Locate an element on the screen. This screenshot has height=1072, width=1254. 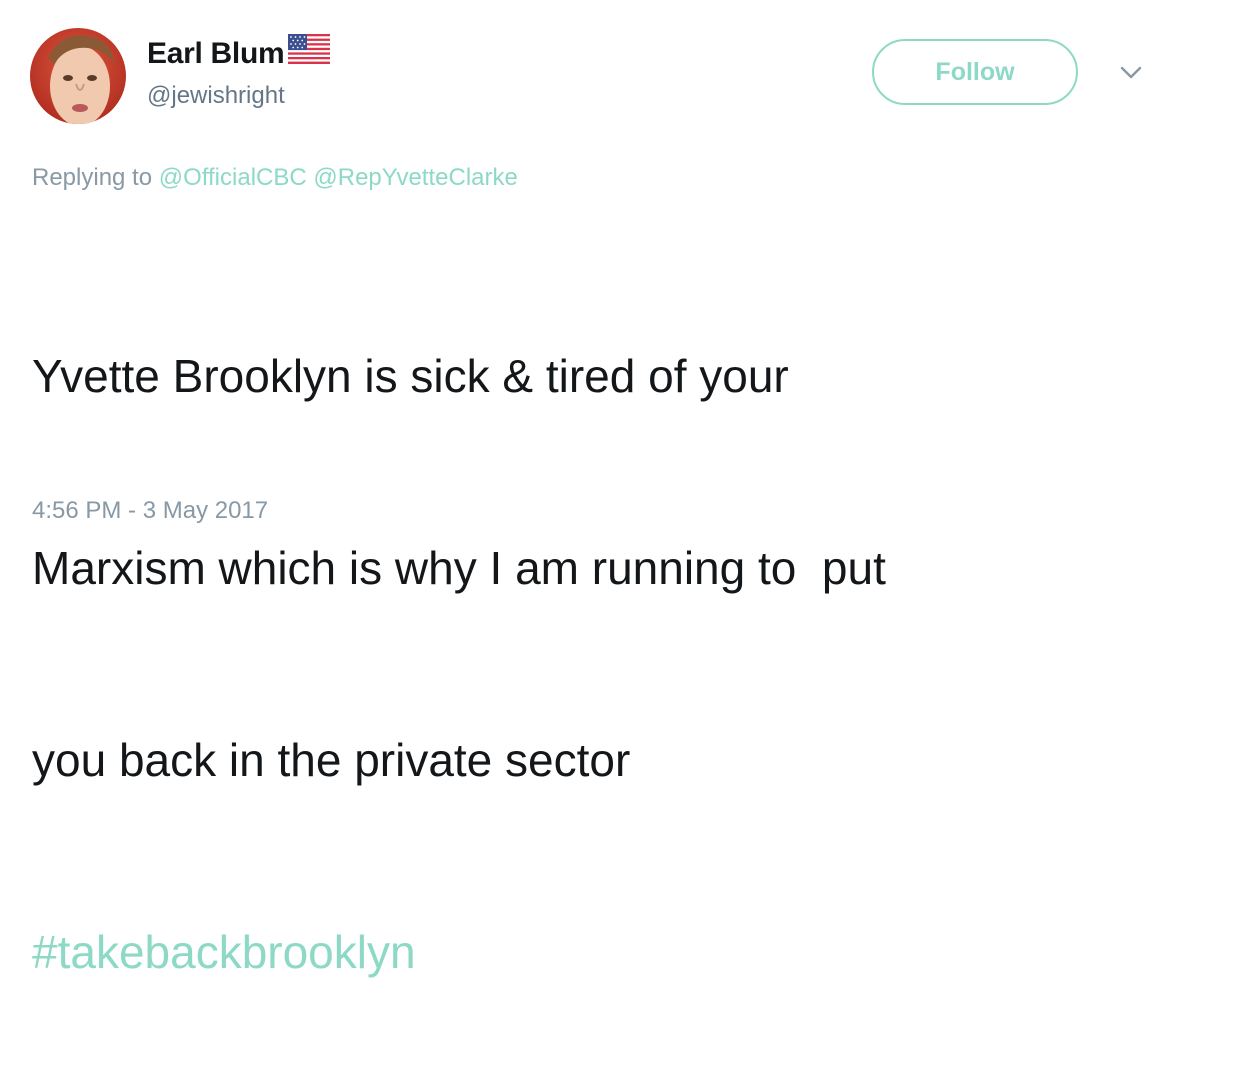
tweet-timestamp: 4:56 PM - 3 May 2017 is located at coordinates (150, 511).